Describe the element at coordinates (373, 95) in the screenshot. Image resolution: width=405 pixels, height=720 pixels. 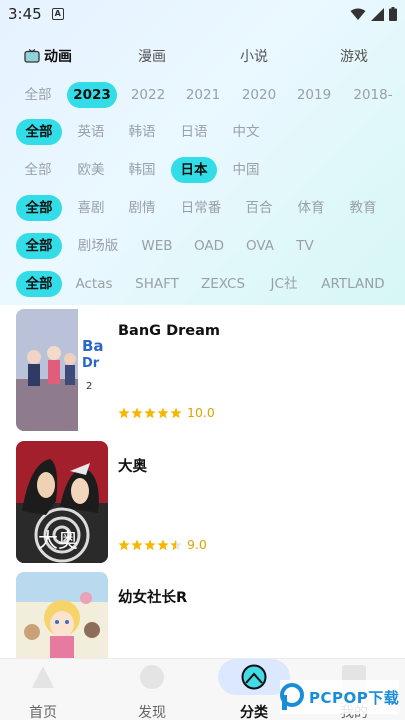
I see `filter-year-2018: 2018-` at that location.